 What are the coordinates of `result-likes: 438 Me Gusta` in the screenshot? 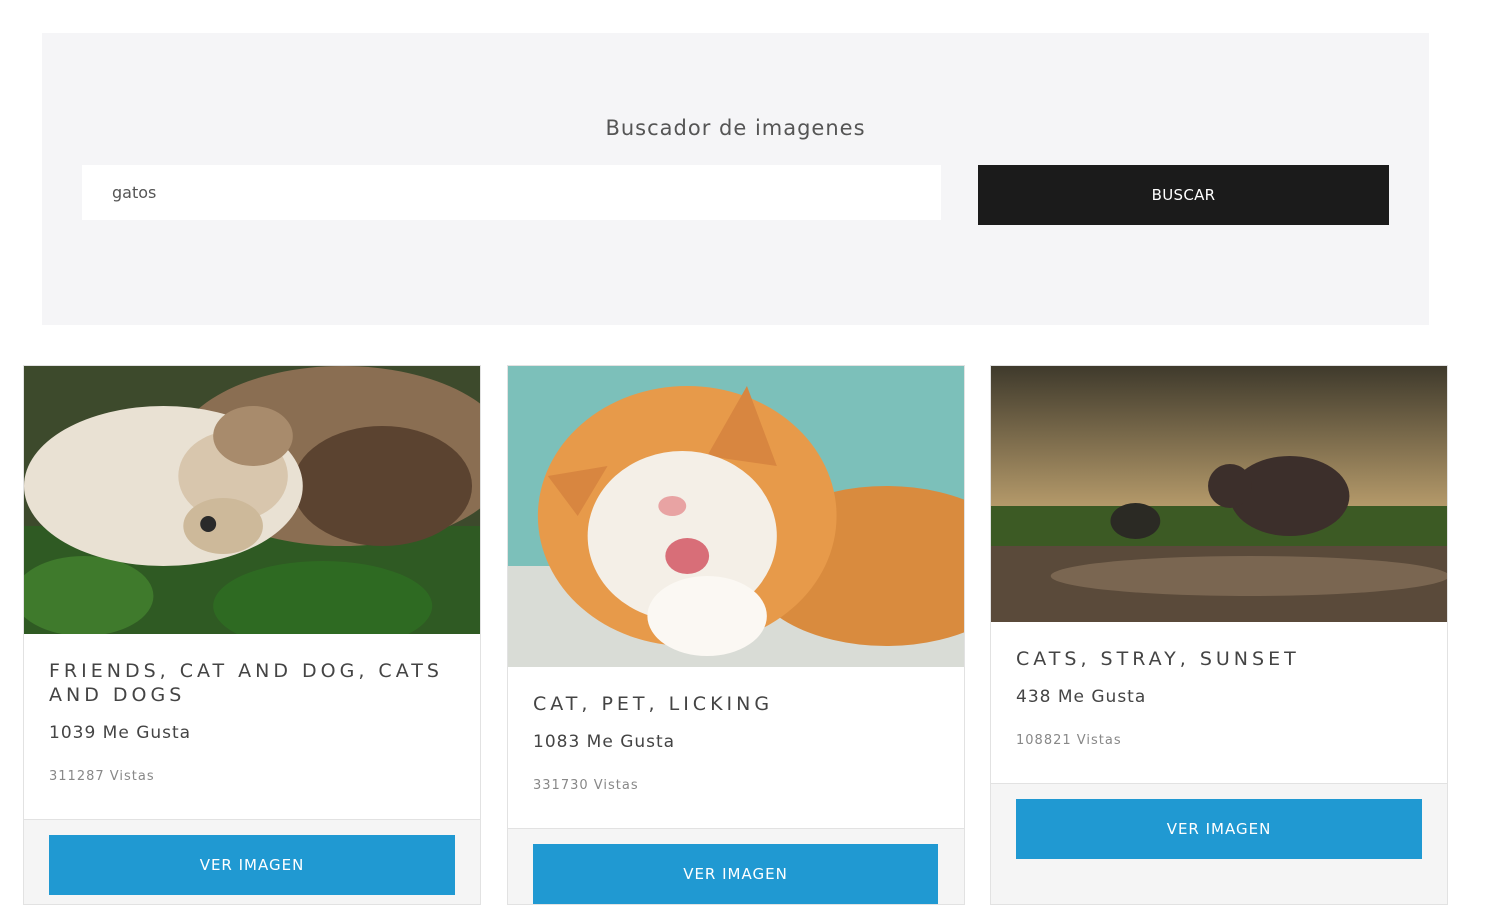 It's located at (1081, 697).